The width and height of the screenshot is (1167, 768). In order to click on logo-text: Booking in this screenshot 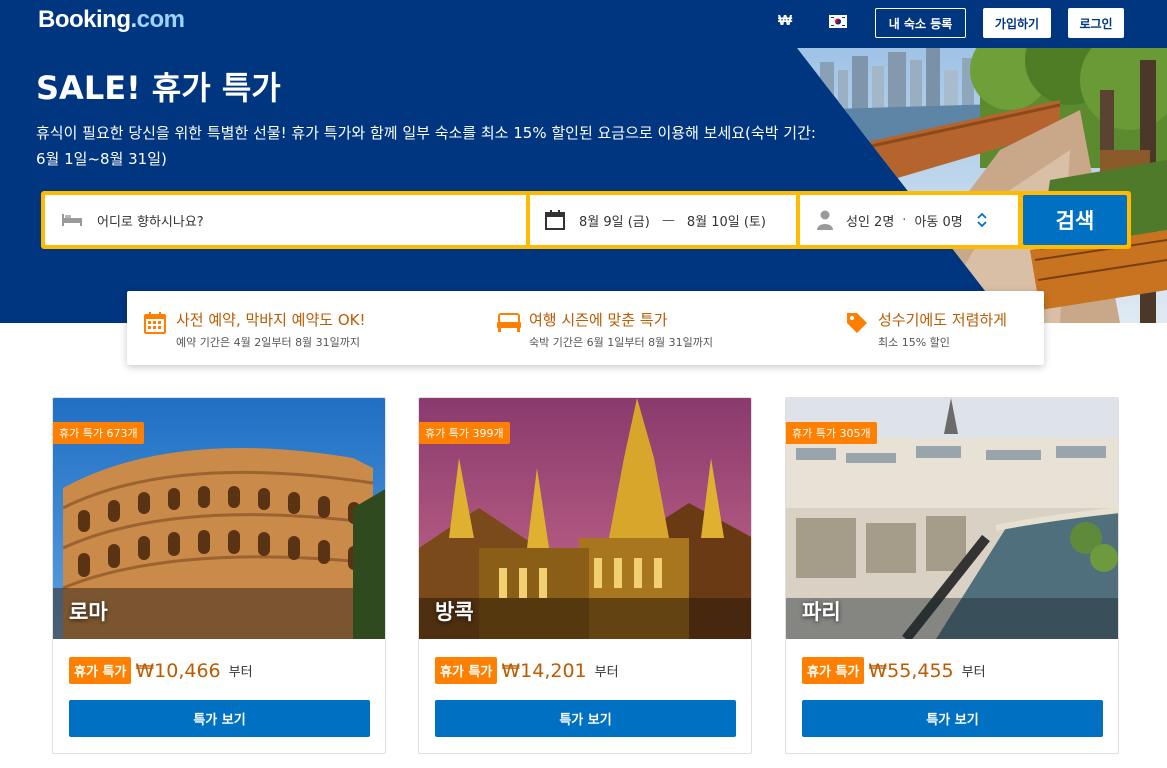, I will do `click(84, 19)`.